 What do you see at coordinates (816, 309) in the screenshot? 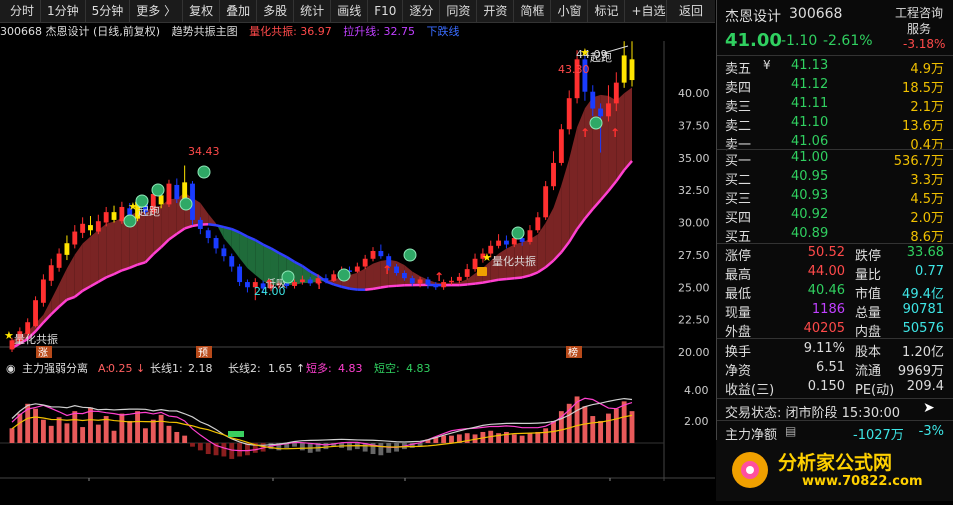
I see `stat-value: 1186` at bounding box center [816, 309].